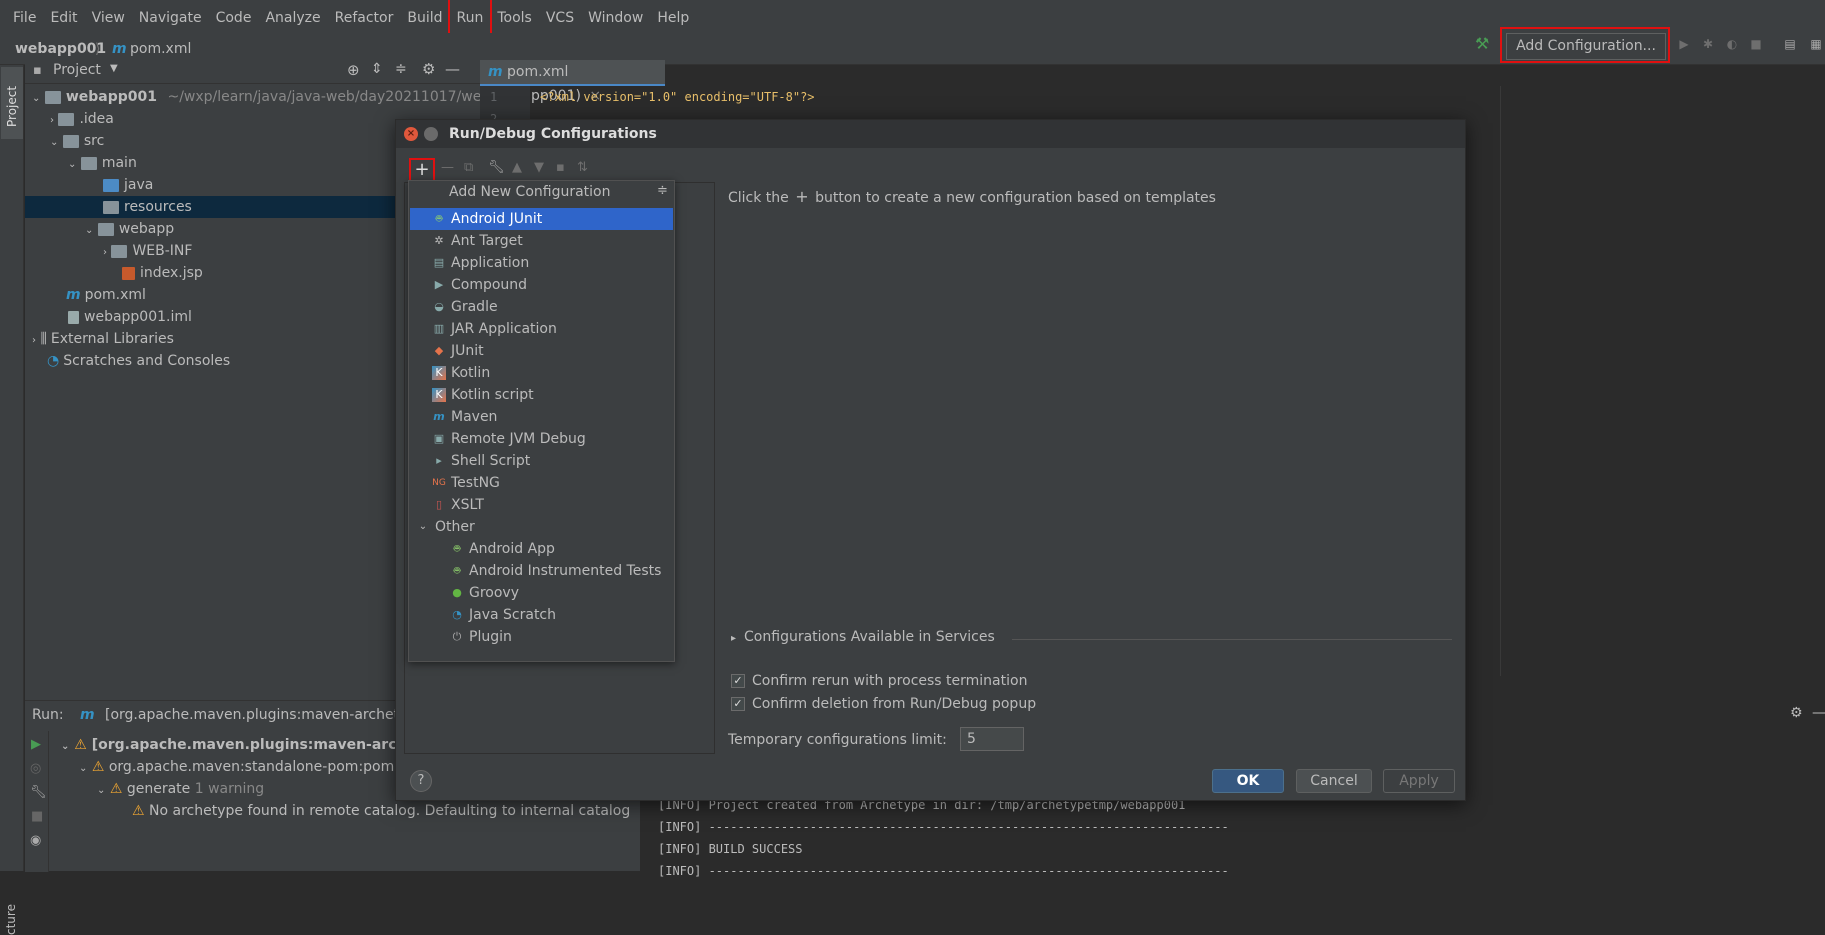  I want to click on confirm-deletion-row: ✓ Confirm deletion from Run/Debug popup, so click(883, 704).